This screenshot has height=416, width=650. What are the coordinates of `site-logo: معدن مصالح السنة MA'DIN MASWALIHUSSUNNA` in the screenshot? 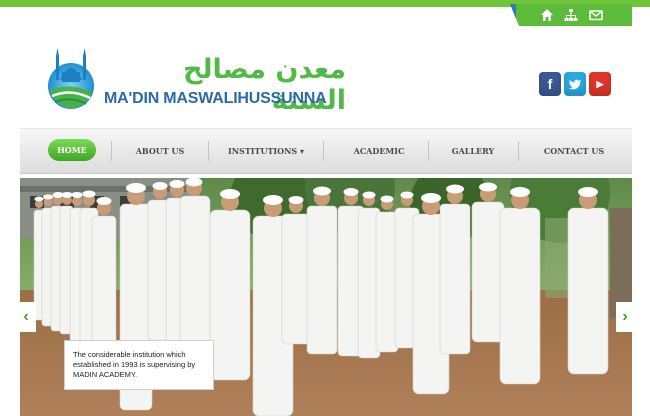 It's located at (196, 81).